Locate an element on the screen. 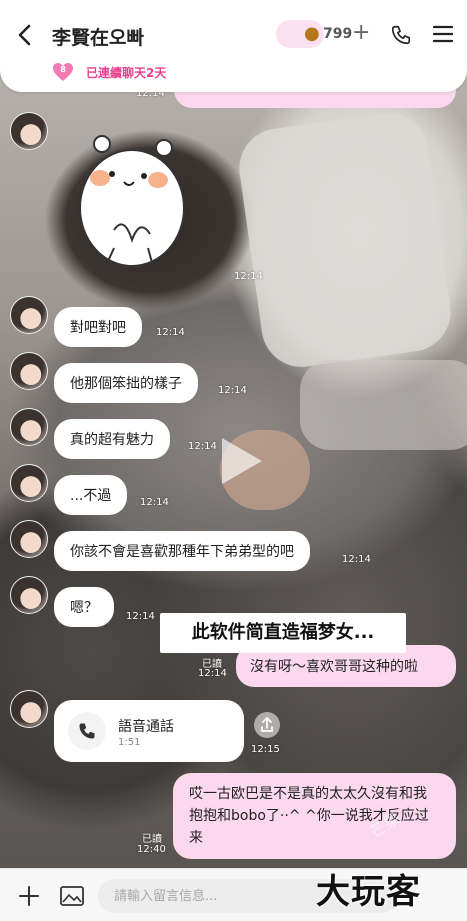  phone-icon is located at coordinates (87, 731).